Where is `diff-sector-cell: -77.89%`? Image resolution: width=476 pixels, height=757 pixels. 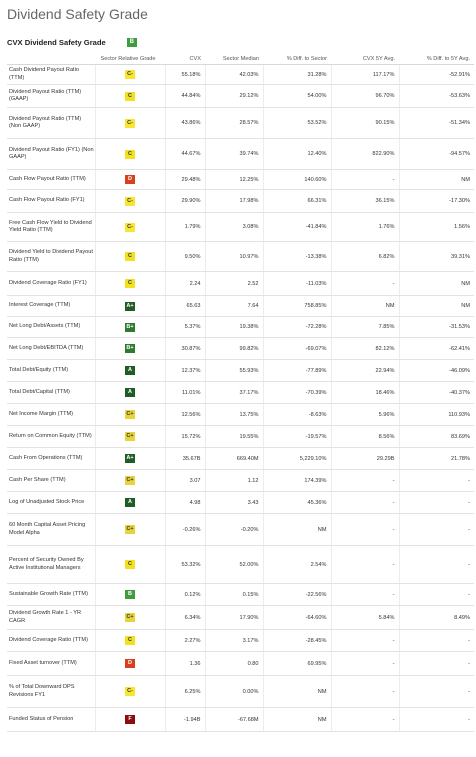
diff-sector-cell: -77.89% is located at coordinates (297, 370).